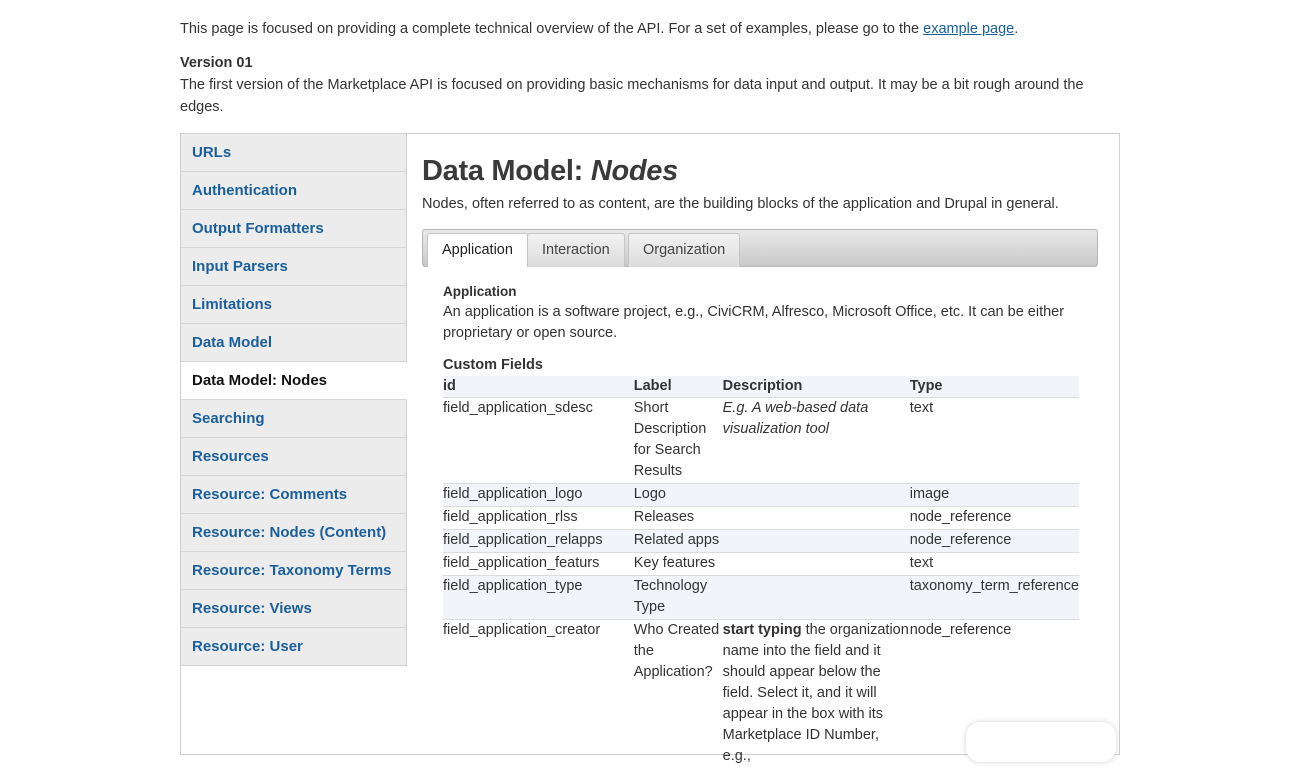 This screenshot has height=768, width=1313. Describe the element at coordinates (293, 533) in the screenshot. I see `sidebar-item-resource-nodes: Resource: Nodes (Content)` at that location.